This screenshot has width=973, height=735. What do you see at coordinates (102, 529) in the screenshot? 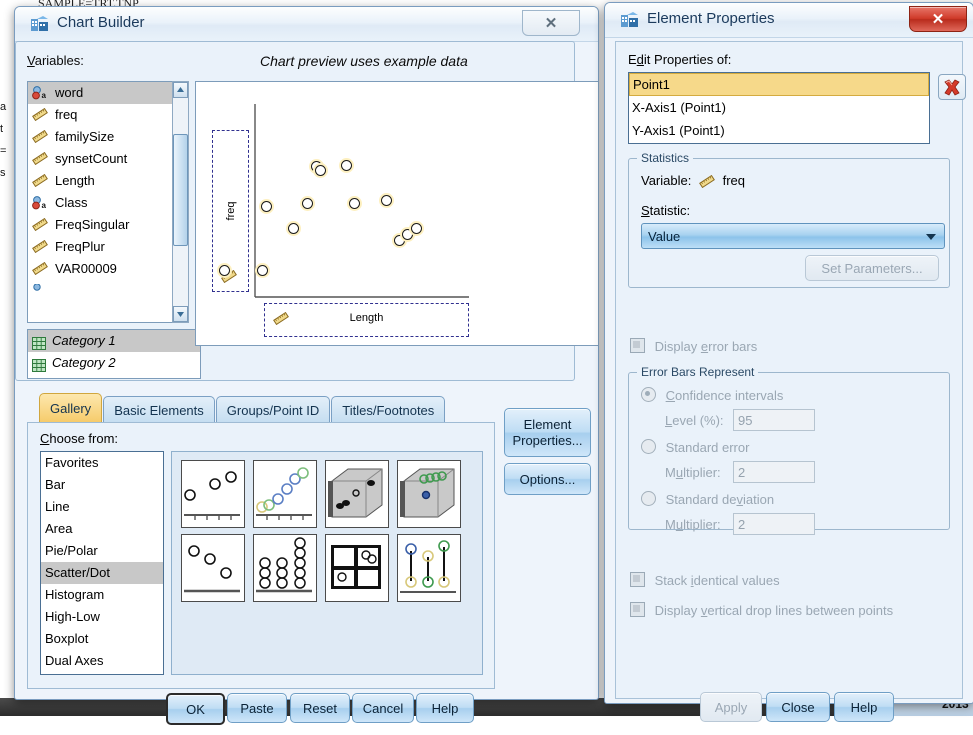
I see `gallery-item-area: Area` at bounding box center [102, 529].